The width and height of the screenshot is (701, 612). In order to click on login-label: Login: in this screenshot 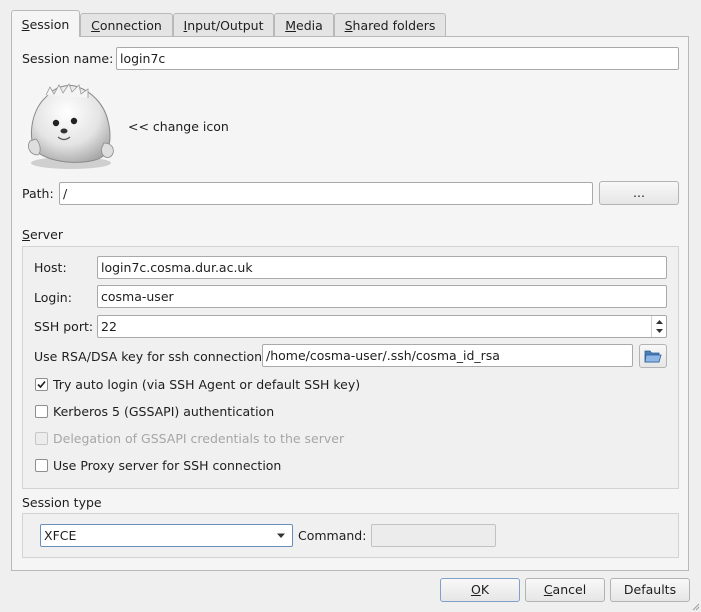, I will do `click(53, 297)`.